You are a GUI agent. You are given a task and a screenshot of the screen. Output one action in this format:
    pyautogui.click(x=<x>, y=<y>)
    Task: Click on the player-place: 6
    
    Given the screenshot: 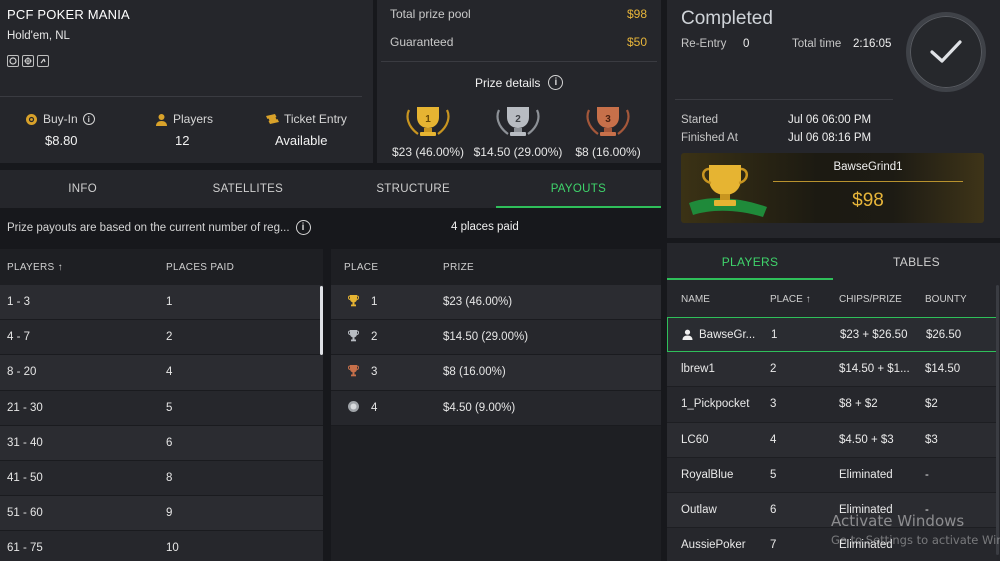 What is the action you would take?
    pyautogui.click(x=773, y=510)
    